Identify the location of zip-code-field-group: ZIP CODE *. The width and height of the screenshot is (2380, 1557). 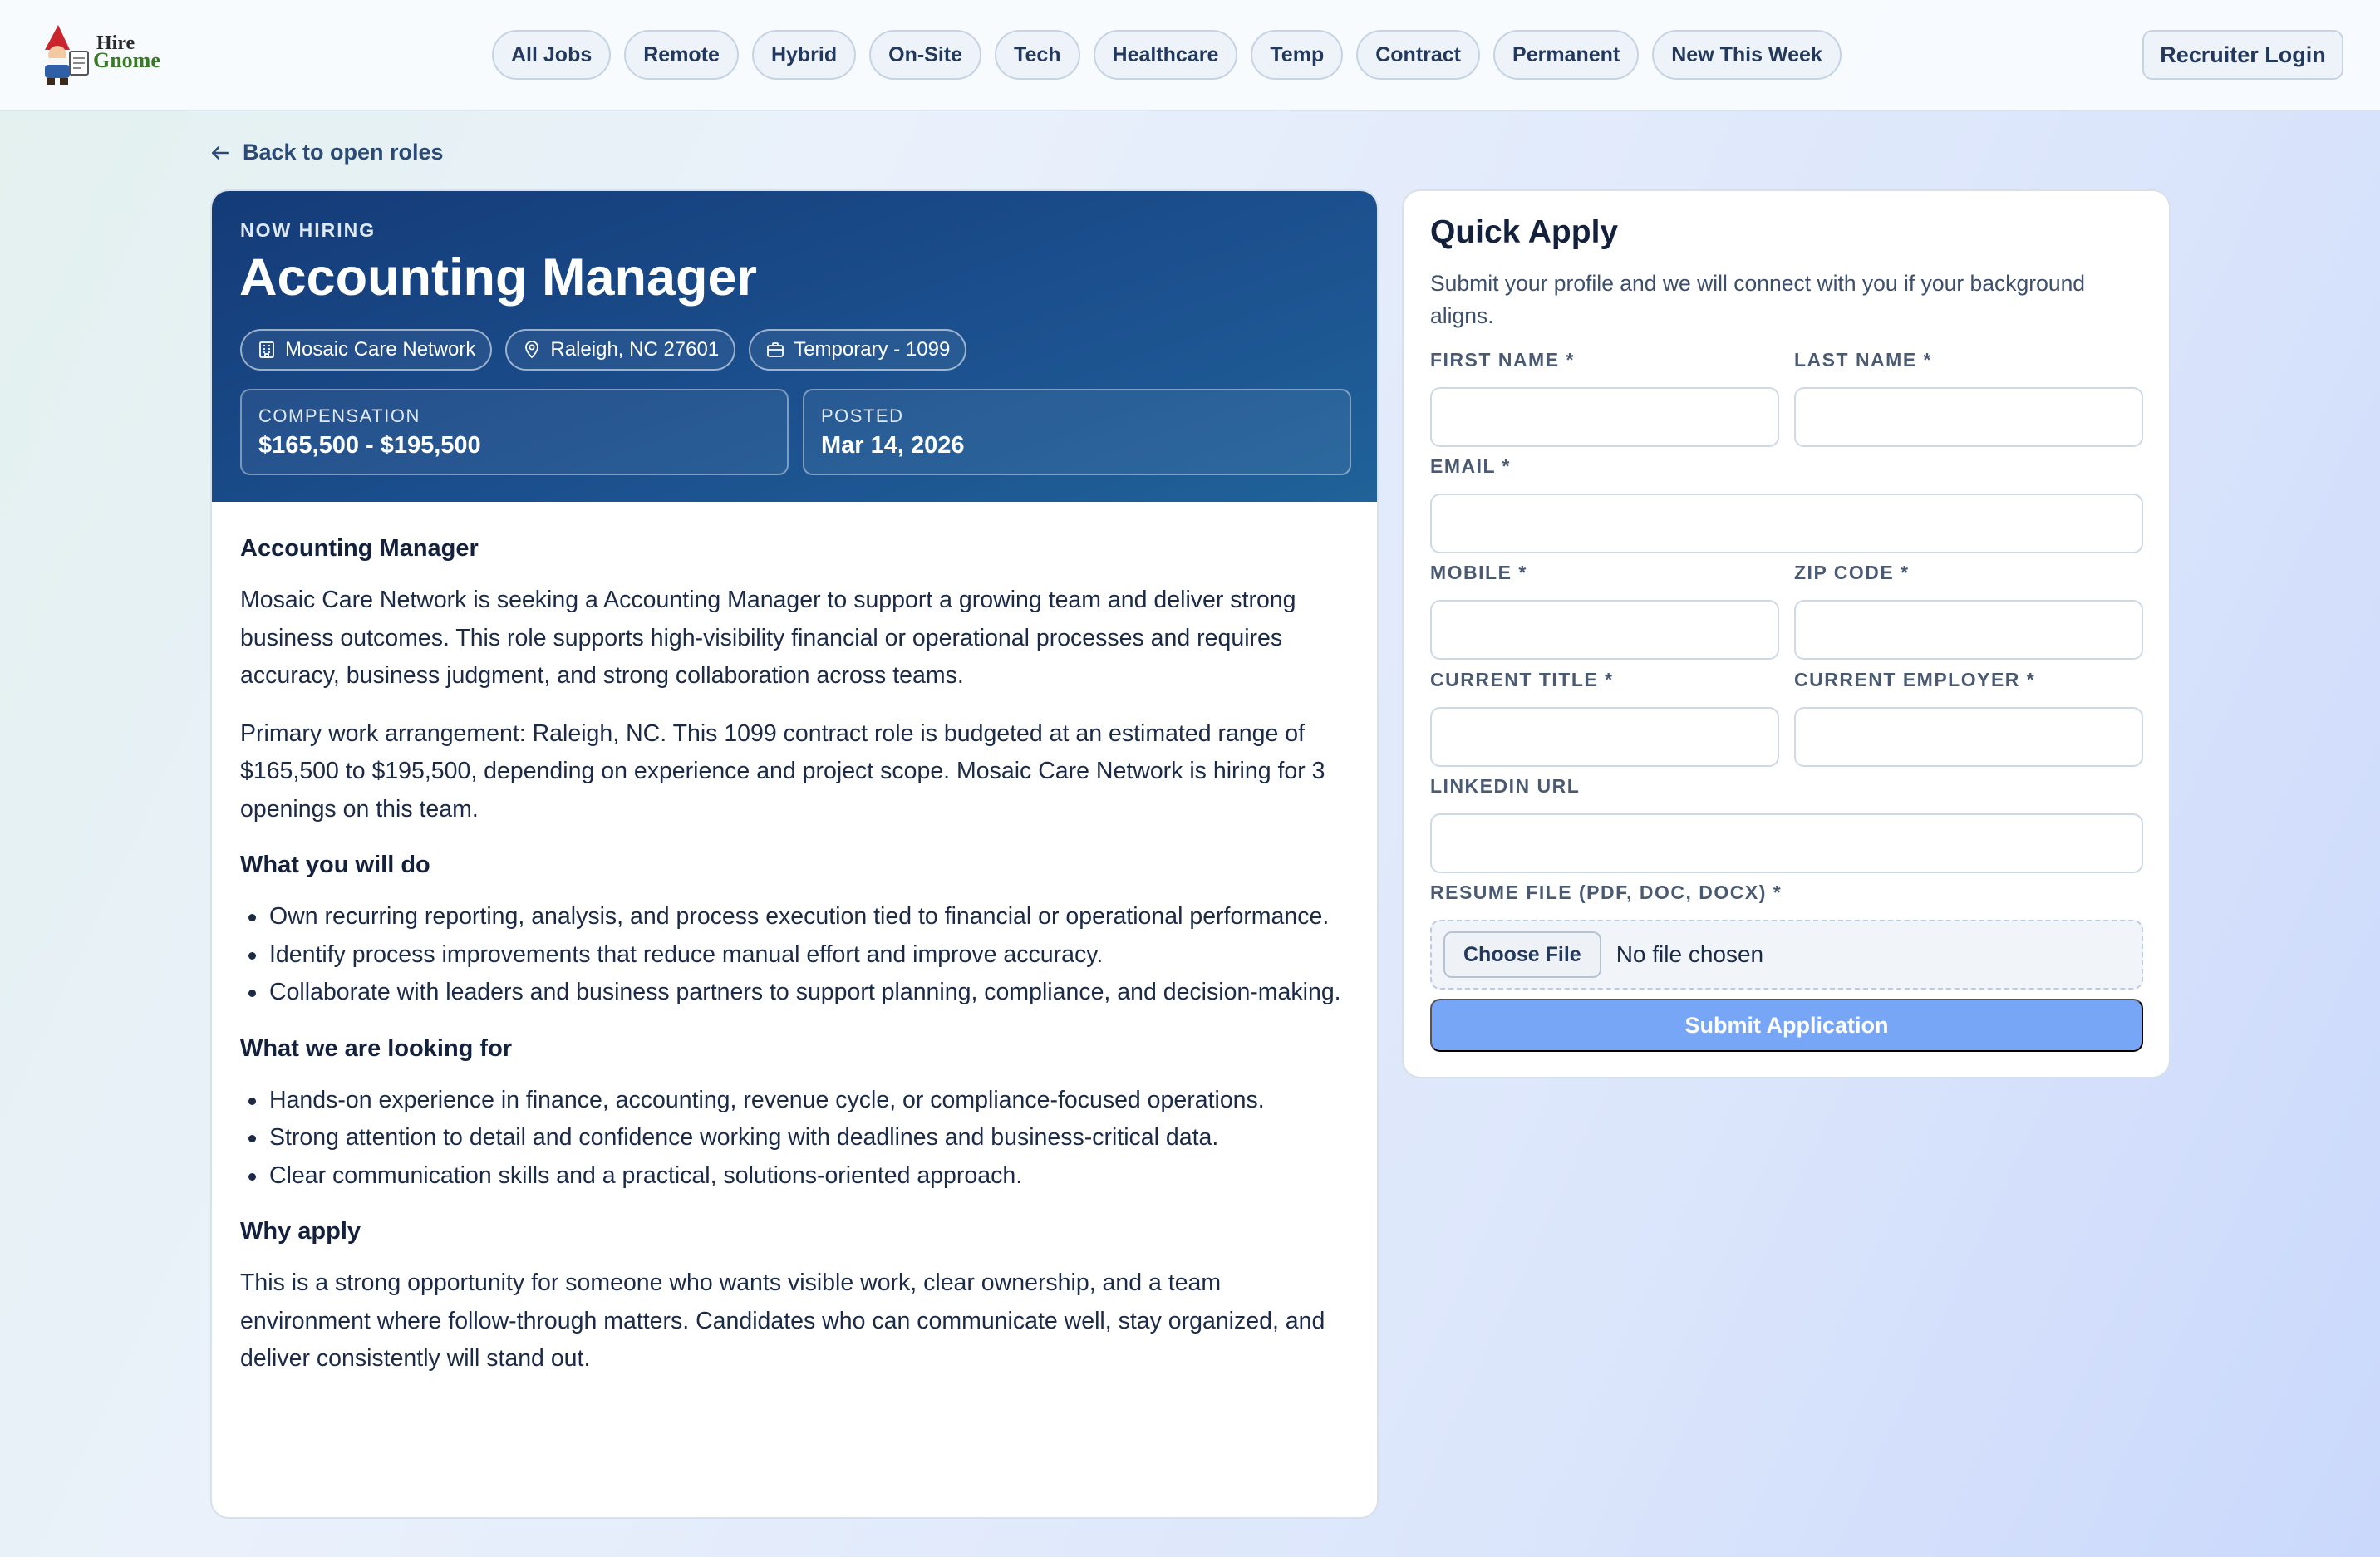
(1968, 611).